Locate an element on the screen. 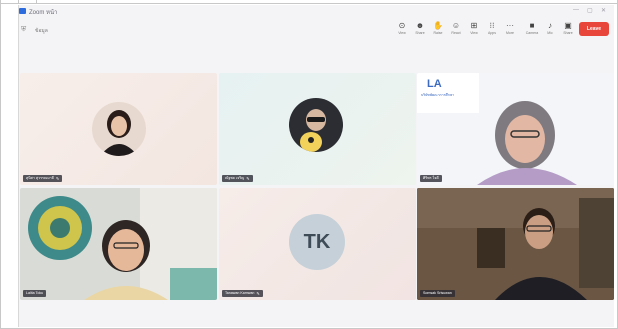  toolbar-button-label: Mic is located at coordinates (550, 33).